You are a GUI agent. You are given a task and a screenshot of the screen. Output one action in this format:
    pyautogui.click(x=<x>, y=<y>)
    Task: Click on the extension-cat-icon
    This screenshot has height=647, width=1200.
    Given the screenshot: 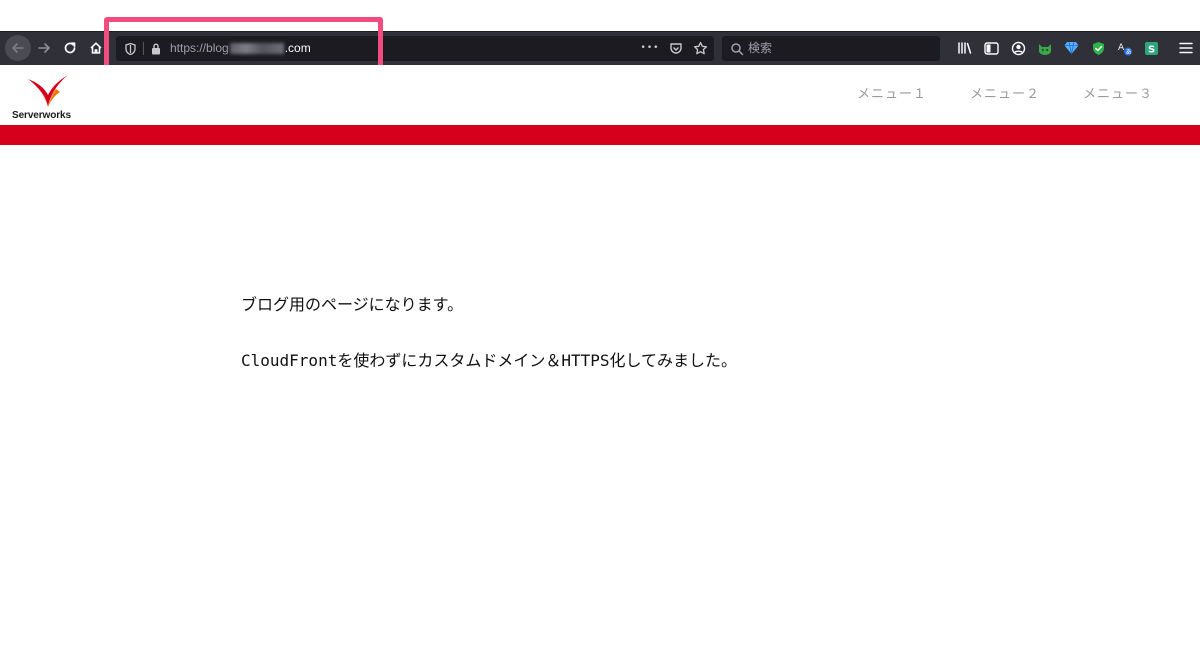 What is the action you would take?
    pyautogui.click(x=1045, y=48)
    